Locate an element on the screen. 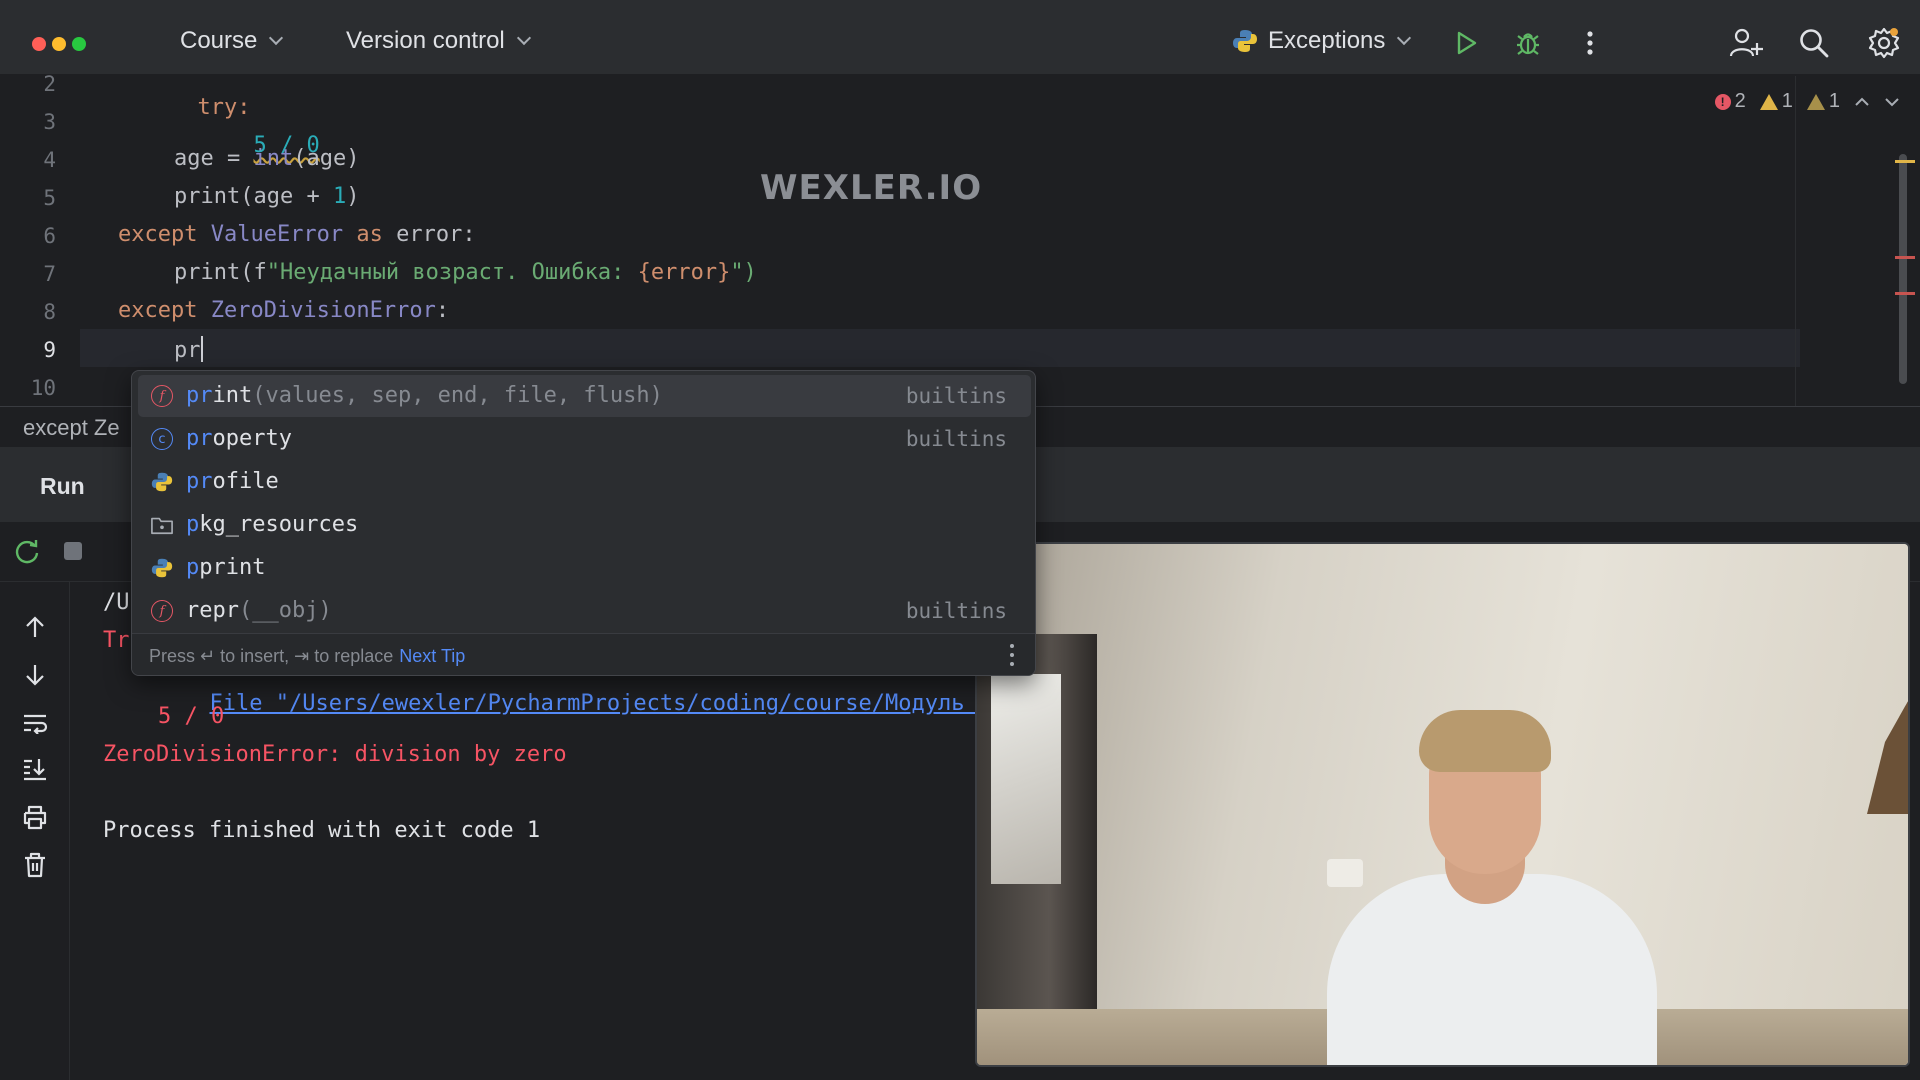 The image size is (1920, 1080). rerun-button is located at coordinates (27, 551).